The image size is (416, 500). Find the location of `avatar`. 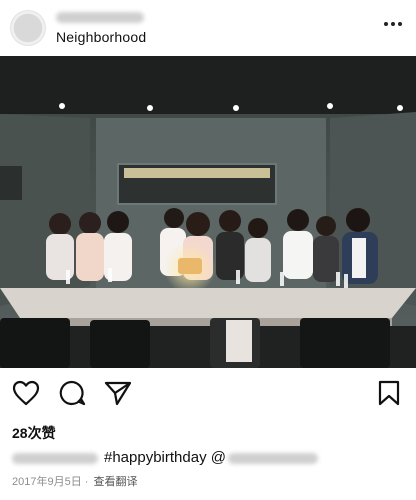

avatar is located at coordinates (28, 28).